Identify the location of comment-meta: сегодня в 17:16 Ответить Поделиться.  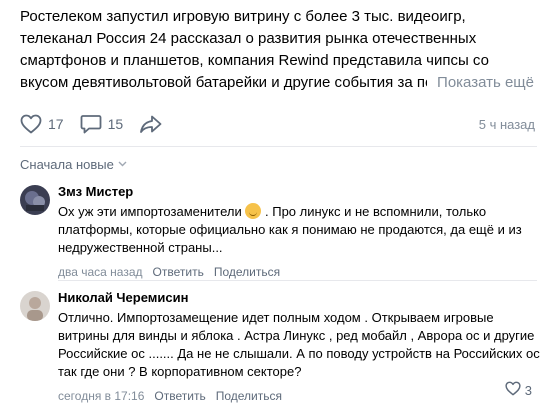
(299, 396).